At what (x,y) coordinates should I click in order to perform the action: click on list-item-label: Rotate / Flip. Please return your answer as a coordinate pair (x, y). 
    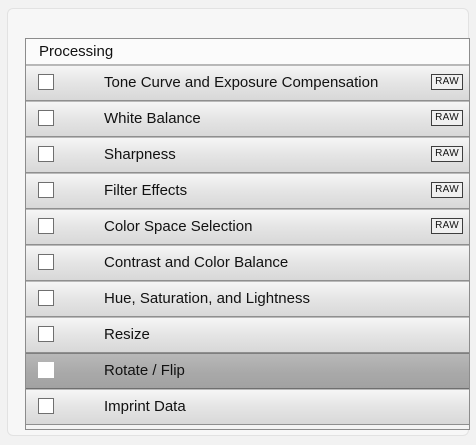
    Looking at the image, I should click on (144, 370).